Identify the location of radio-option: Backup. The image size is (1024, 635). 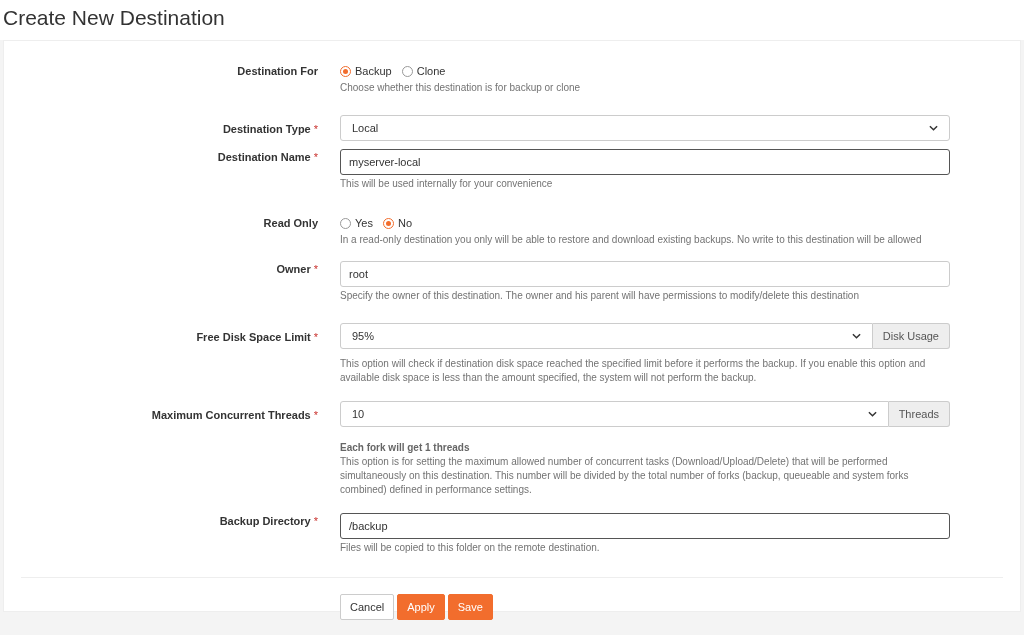
(366, 71).